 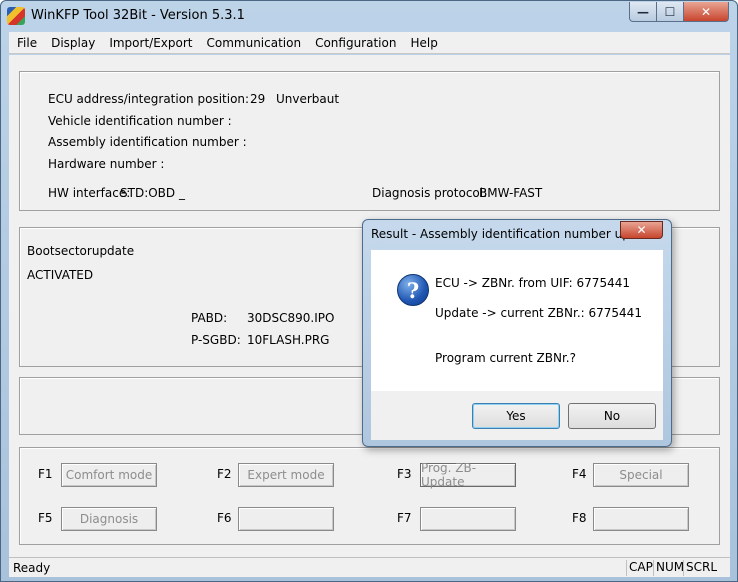 I want to click on f8-key-label: F8, so click(x=579, y=518).